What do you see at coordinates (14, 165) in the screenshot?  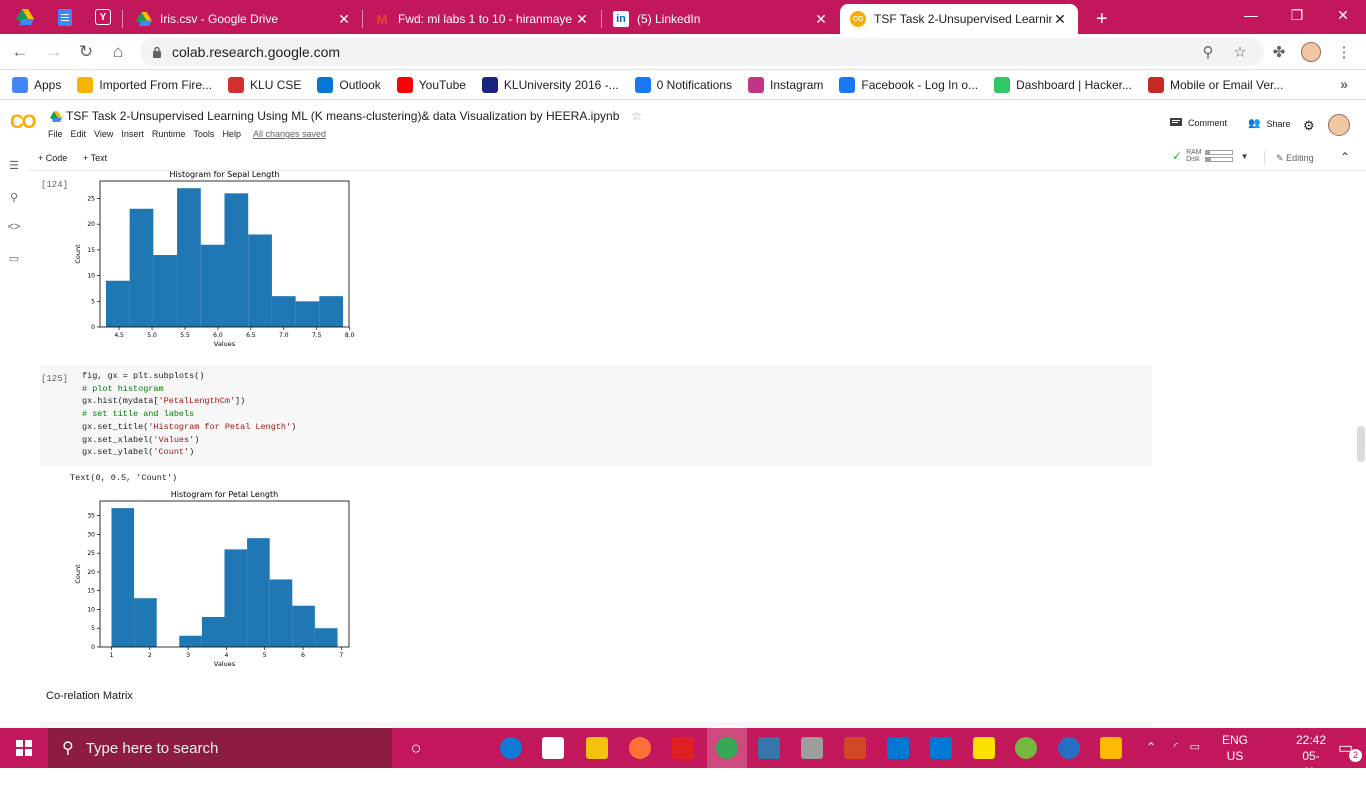 I see `table-of-contents-icon: ☰` at bounding box center [14, 165].